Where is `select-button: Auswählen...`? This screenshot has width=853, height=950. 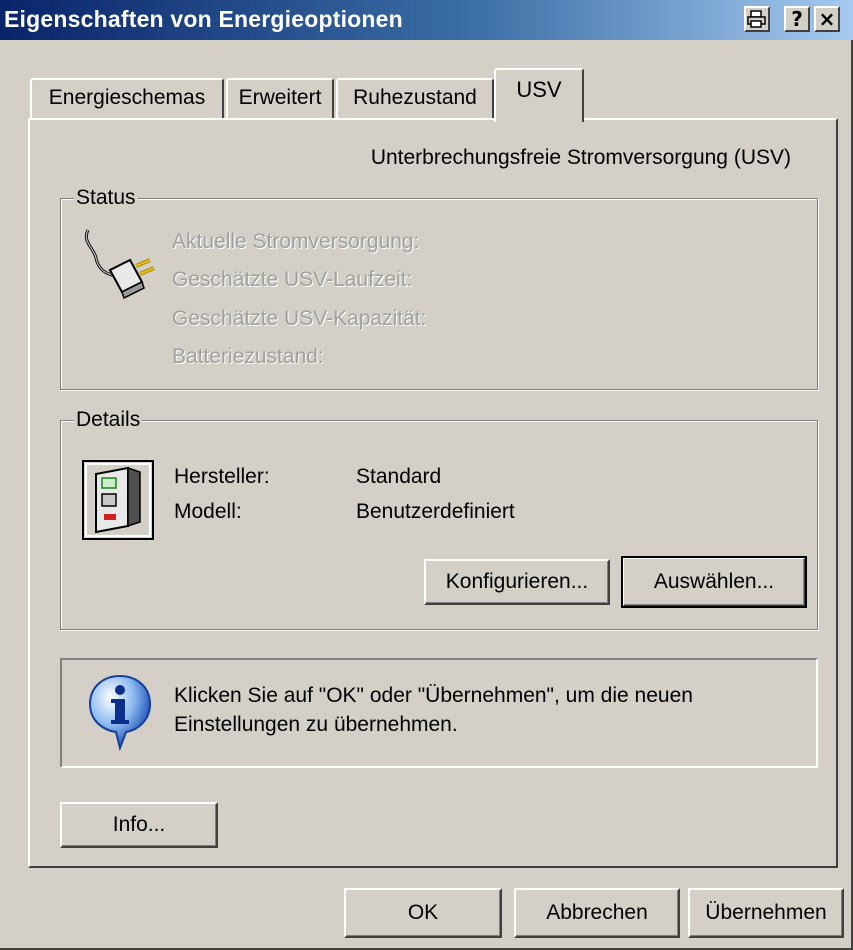 select-button: Auswählen... is located at coordinates (714, 582).